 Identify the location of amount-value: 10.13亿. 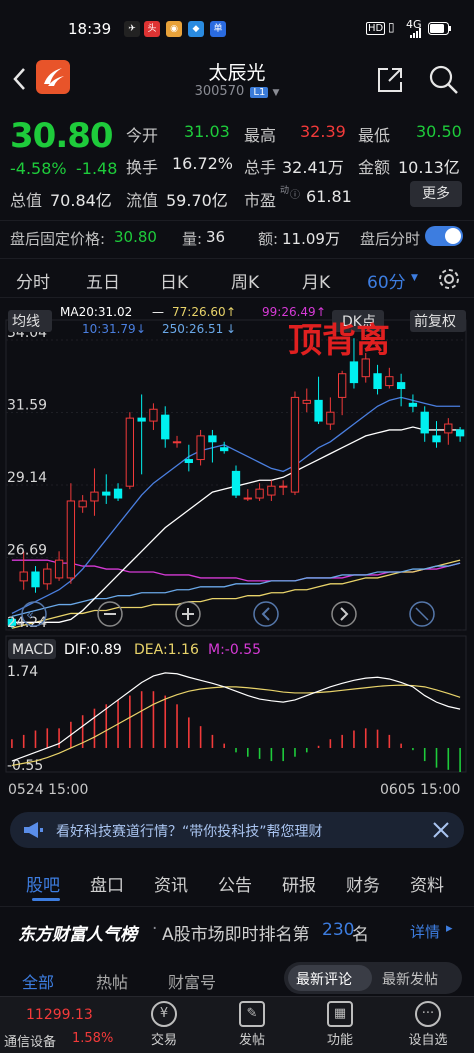
(429, 167).